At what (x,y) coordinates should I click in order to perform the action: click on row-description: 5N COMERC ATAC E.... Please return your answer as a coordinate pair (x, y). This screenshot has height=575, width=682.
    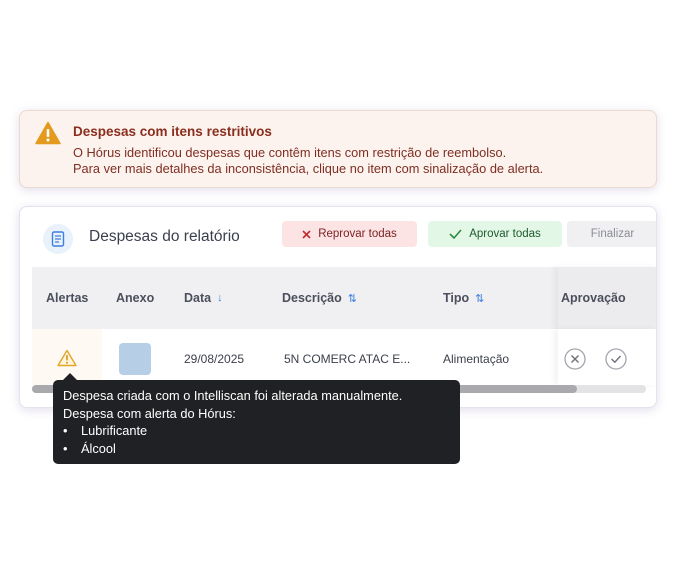
    Looking at the image, I should click on (347, 359).